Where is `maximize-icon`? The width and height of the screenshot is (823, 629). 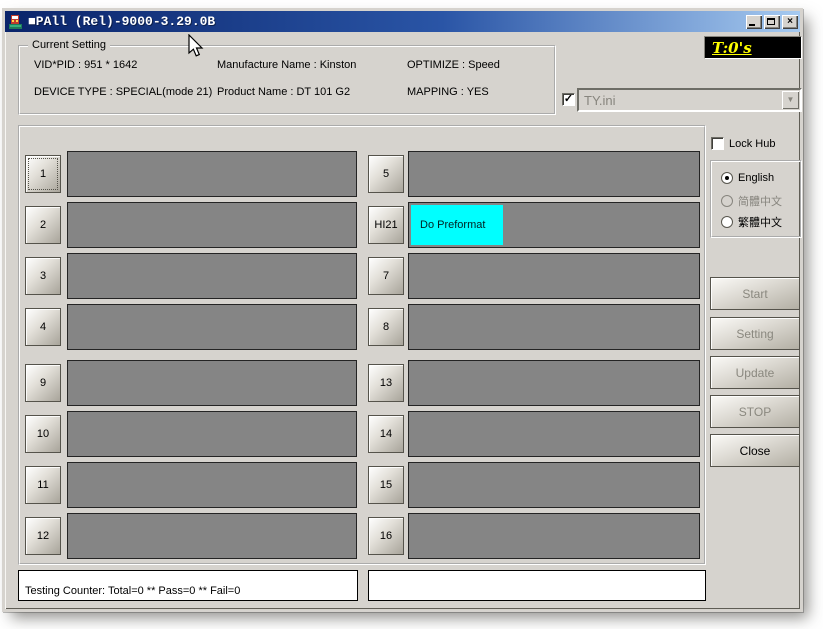 maximize-icon is located at coordinates (771, 21).